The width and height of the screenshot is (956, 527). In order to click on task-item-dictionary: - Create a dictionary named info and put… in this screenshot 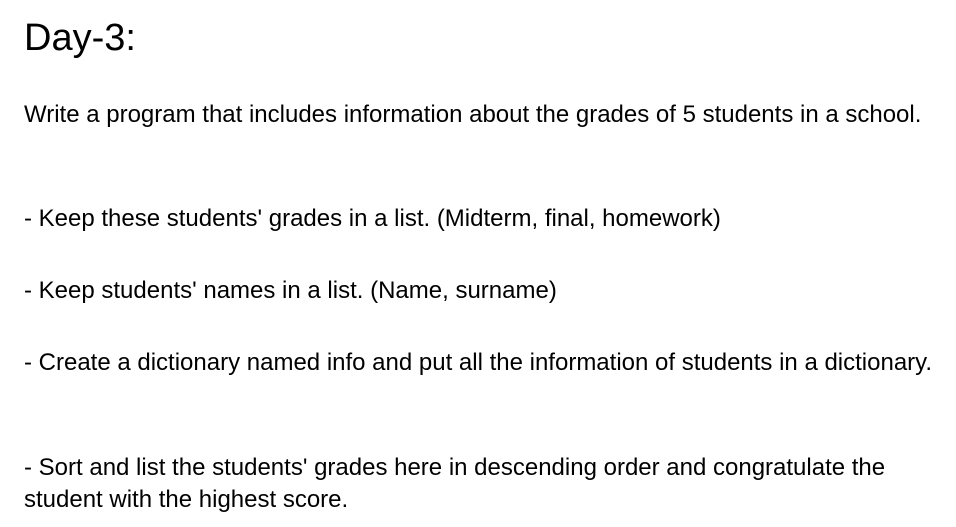, I will do `click(478, 362)`.